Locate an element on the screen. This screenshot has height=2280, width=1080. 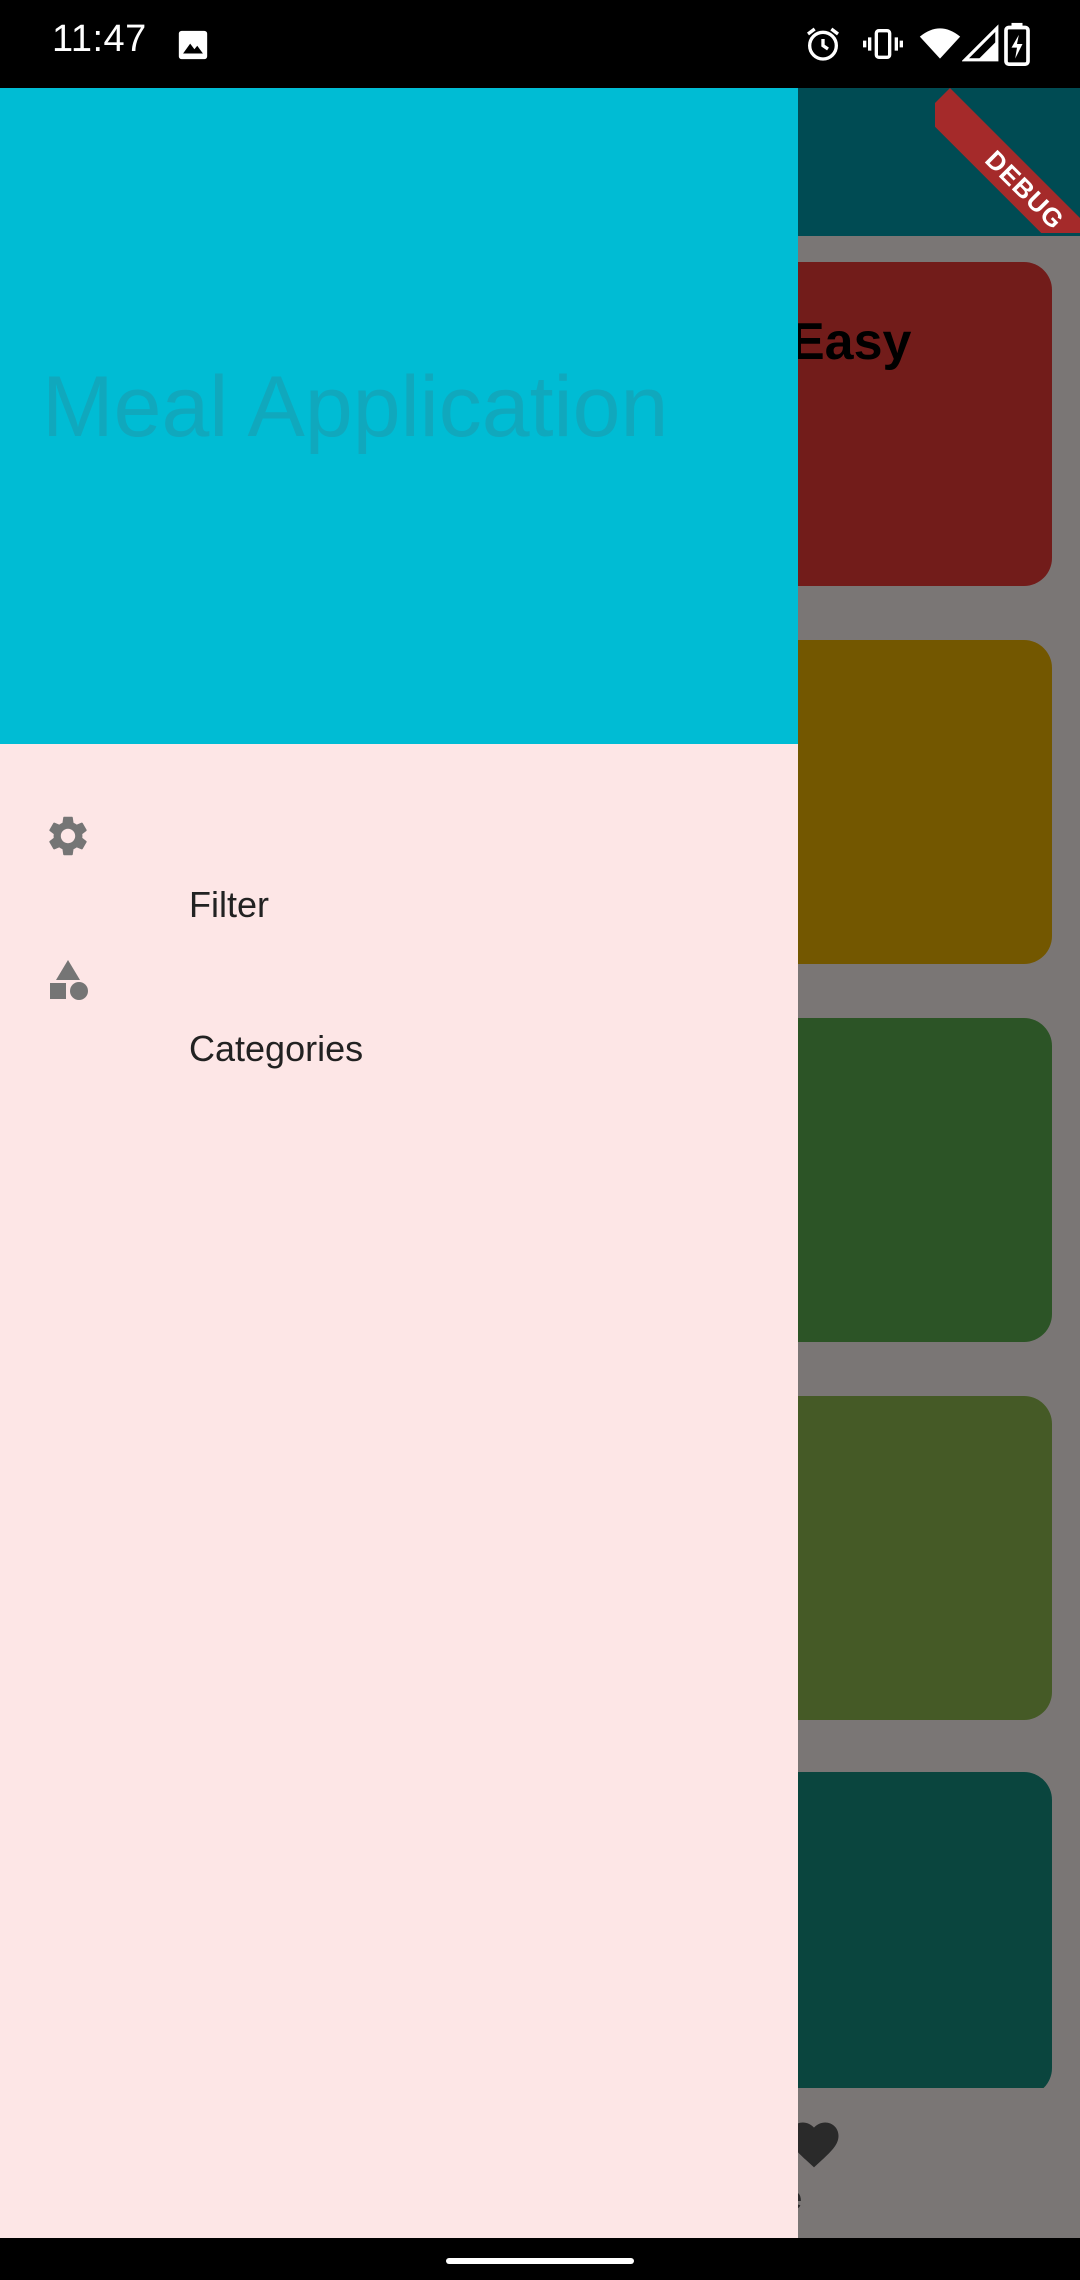
home-indicator is located at coordinates (540, 2261).